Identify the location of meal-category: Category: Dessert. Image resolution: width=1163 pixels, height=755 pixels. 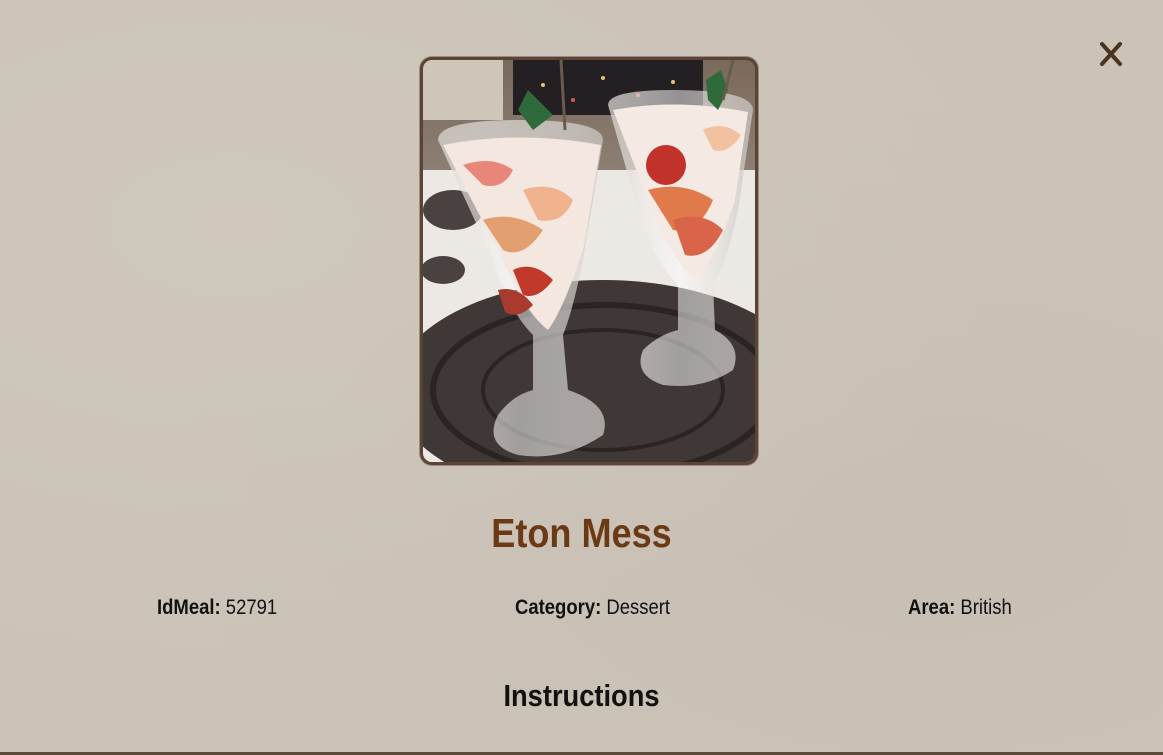
(592, 608).